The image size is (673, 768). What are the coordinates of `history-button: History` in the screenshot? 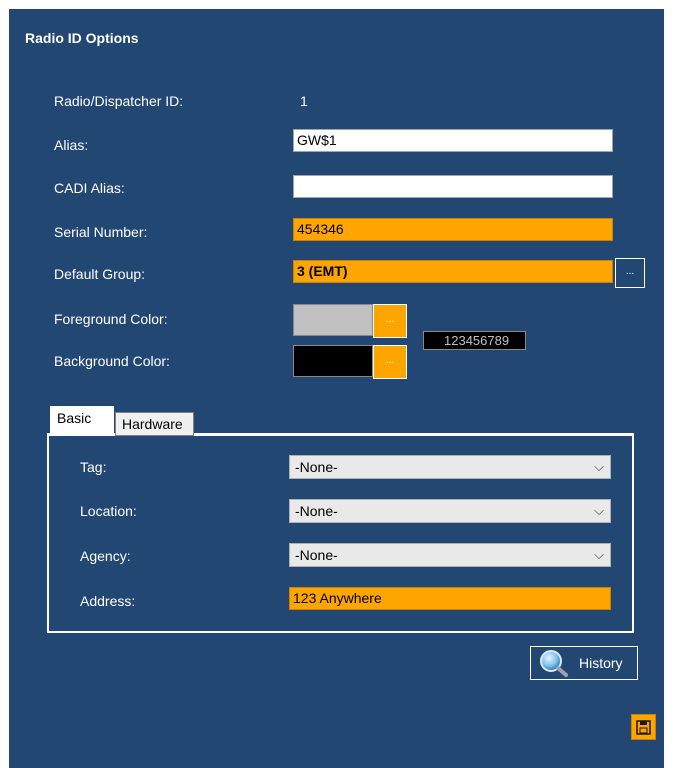 It's located at (584, 663).